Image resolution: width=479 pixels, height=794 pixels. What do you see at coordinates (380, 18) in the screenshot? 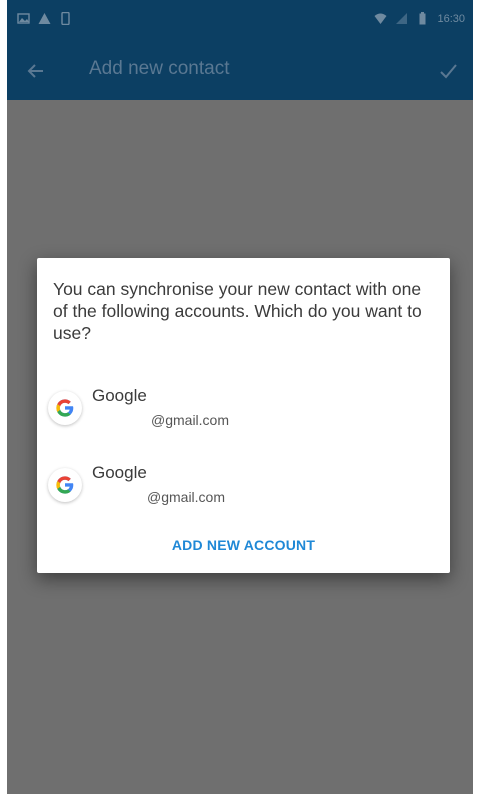
I see `wifi-icon` at bounding box center [380, 18].